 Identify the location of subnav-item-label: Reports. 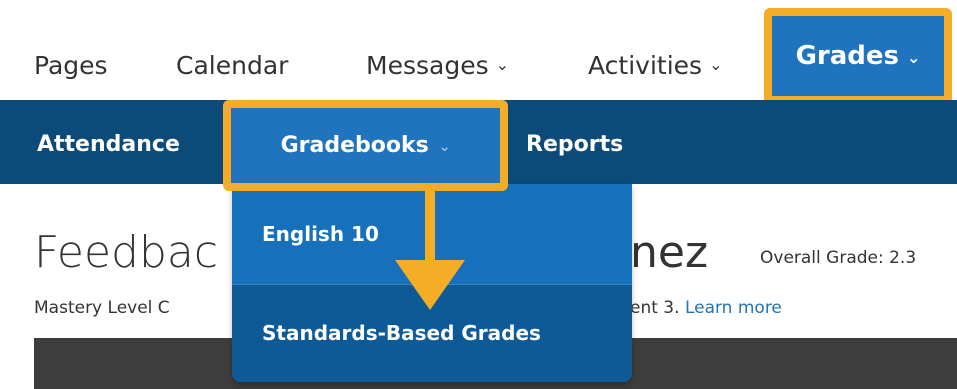
(575, 144).